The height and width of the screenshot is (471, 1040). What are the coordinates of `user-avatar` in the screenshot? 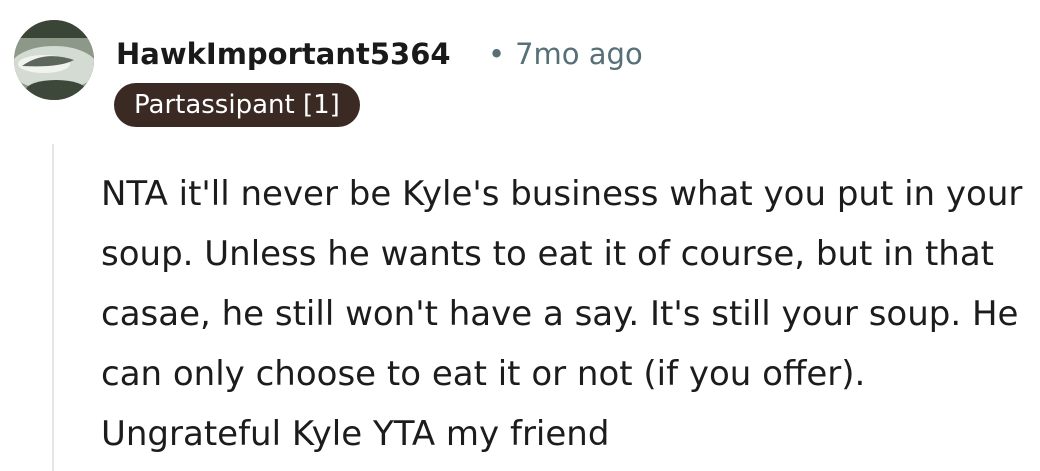 It's located at (54, 60).